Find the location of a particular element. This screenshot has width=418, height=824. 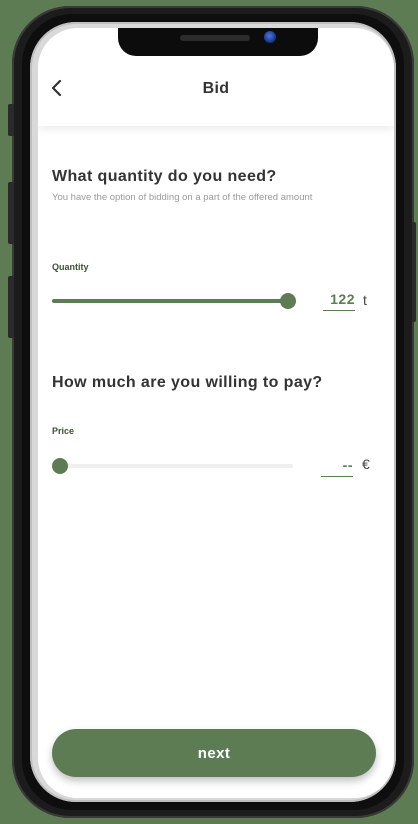

price-unit: € is located at coordinates (366, 464).